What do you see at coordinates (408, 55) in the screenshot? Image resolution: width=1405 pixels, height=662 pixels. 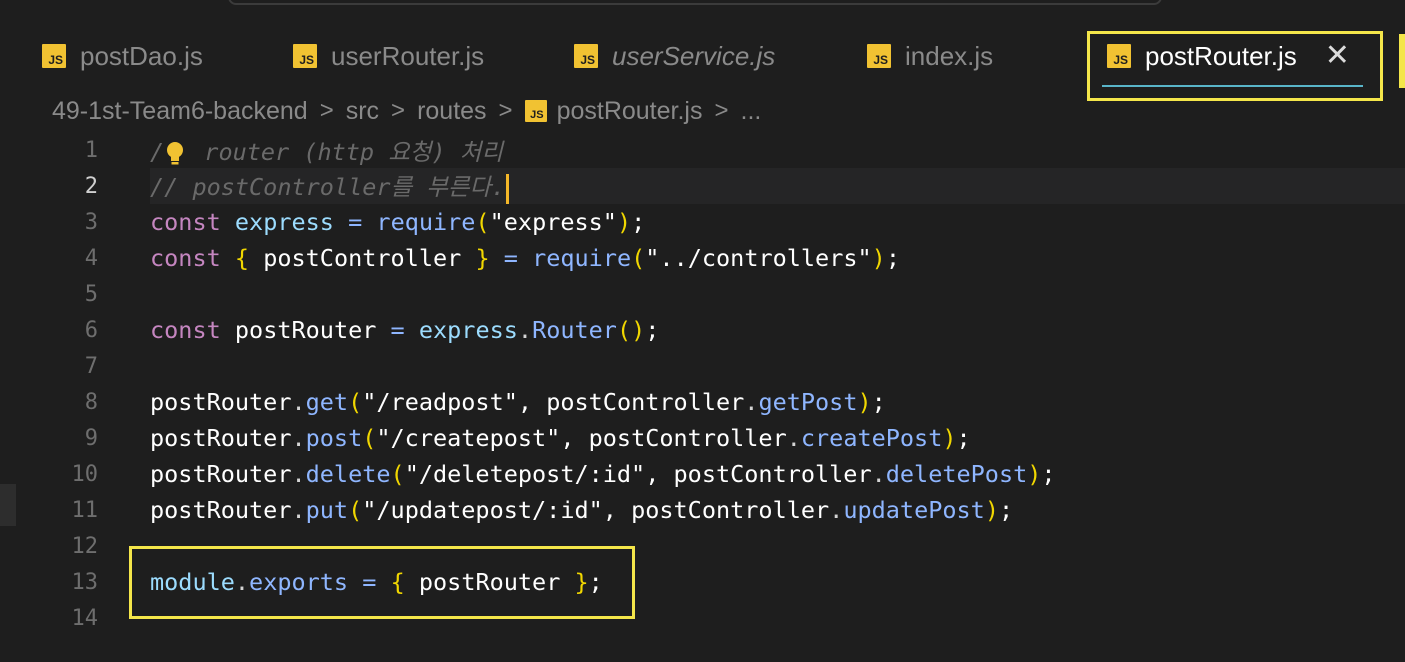 I see `tab-label: userRouter.js` at bounding box center [408, 55].